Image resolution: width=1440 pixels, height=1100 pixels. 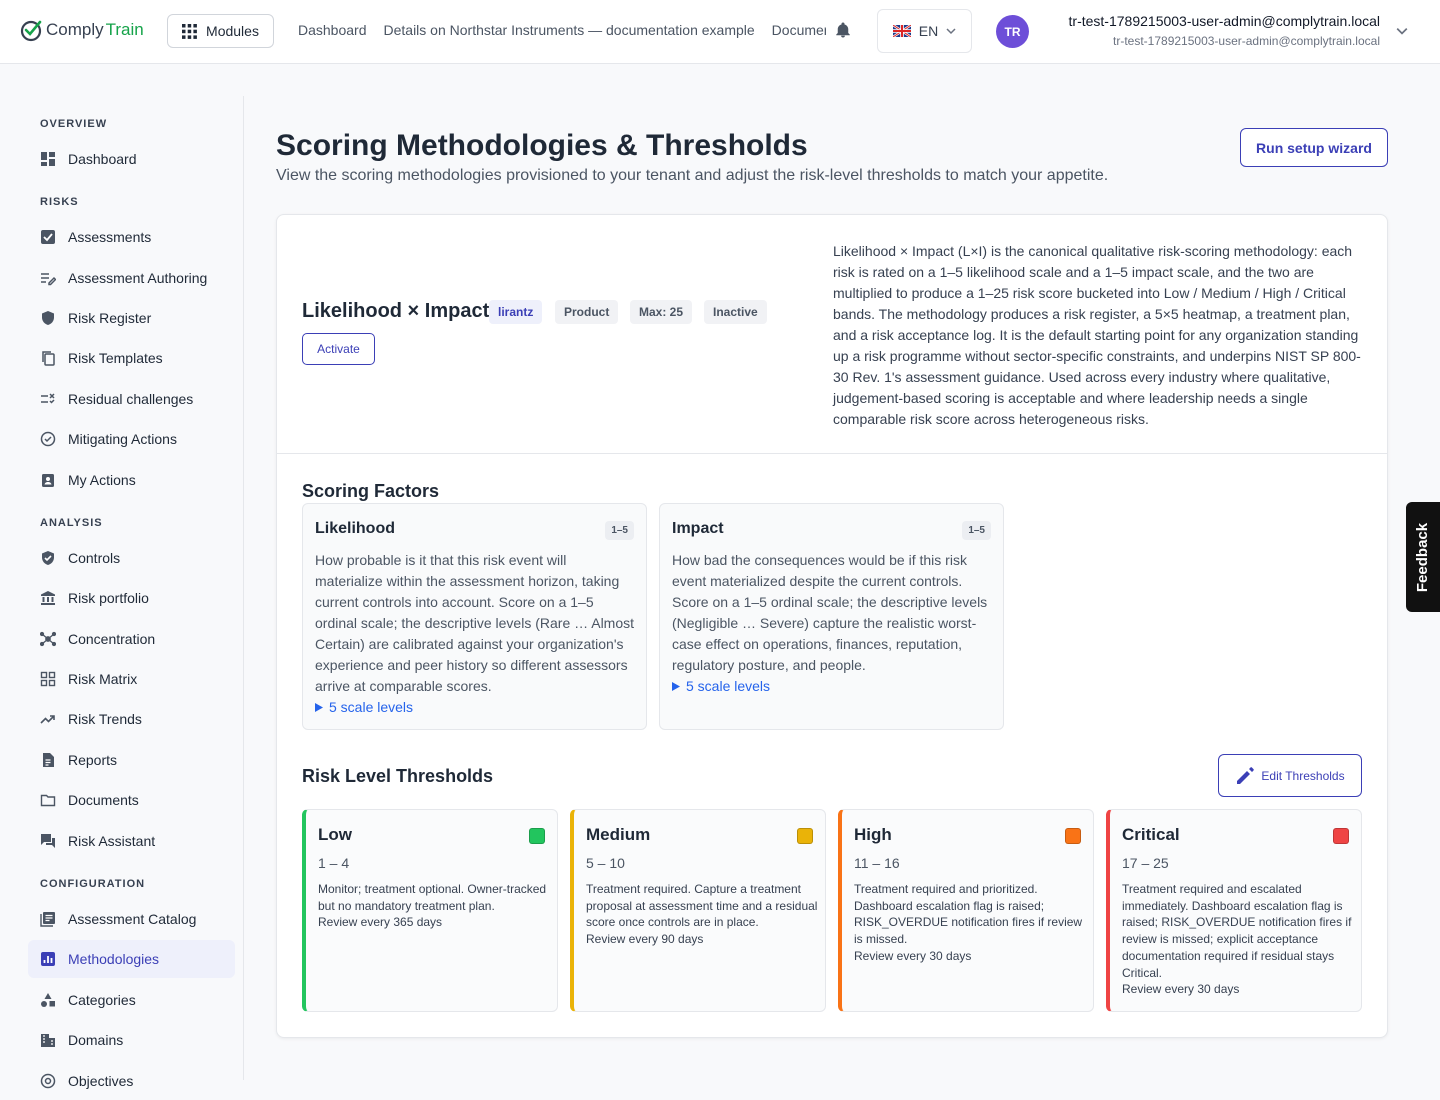 I want to click on sidebar-item-assessment-catalog: Assessment Catalog, so click(x=131, y=919).